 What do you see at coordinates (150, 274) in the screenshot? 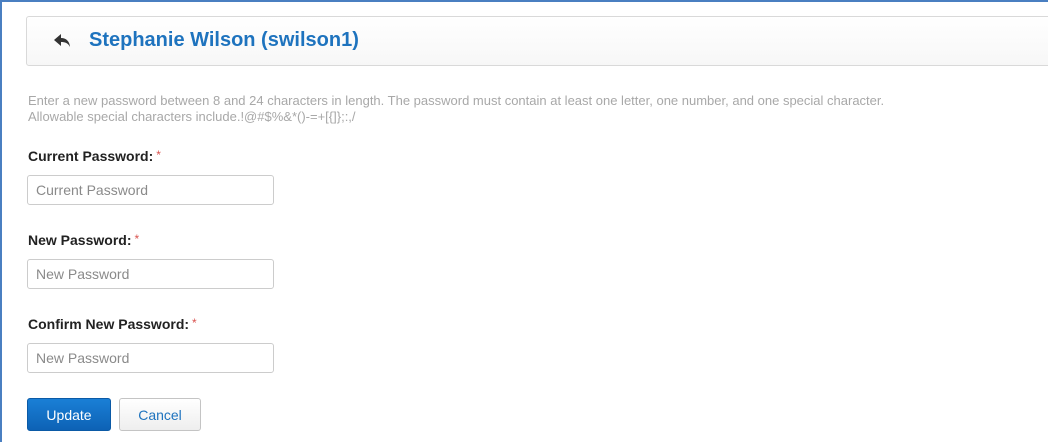
I see `new-password-input` at bounding box center [150, 274].